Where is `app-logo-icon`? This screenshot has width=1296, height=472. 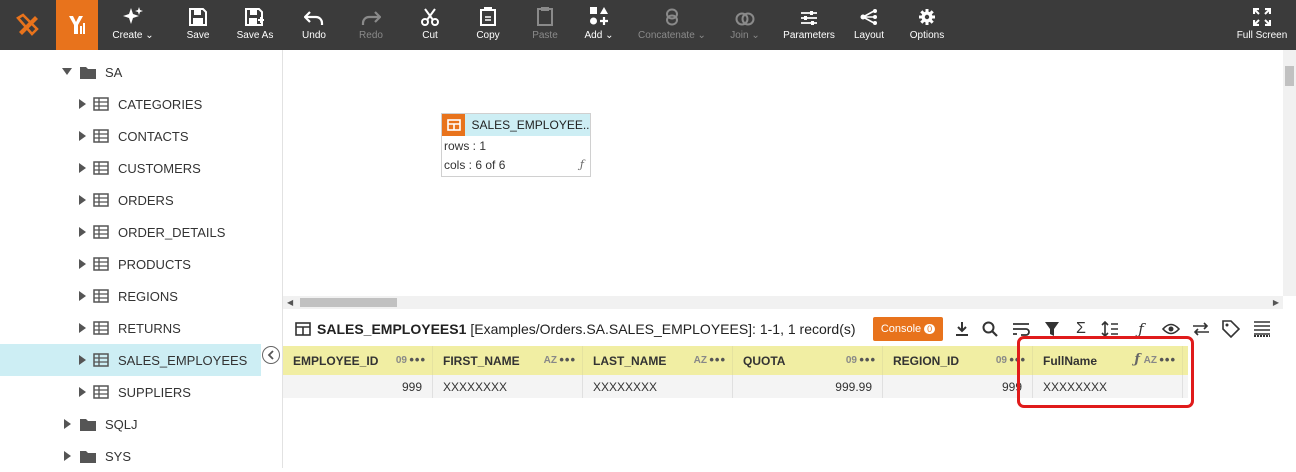 app-logo-icon is located at coordinates (28, 25).